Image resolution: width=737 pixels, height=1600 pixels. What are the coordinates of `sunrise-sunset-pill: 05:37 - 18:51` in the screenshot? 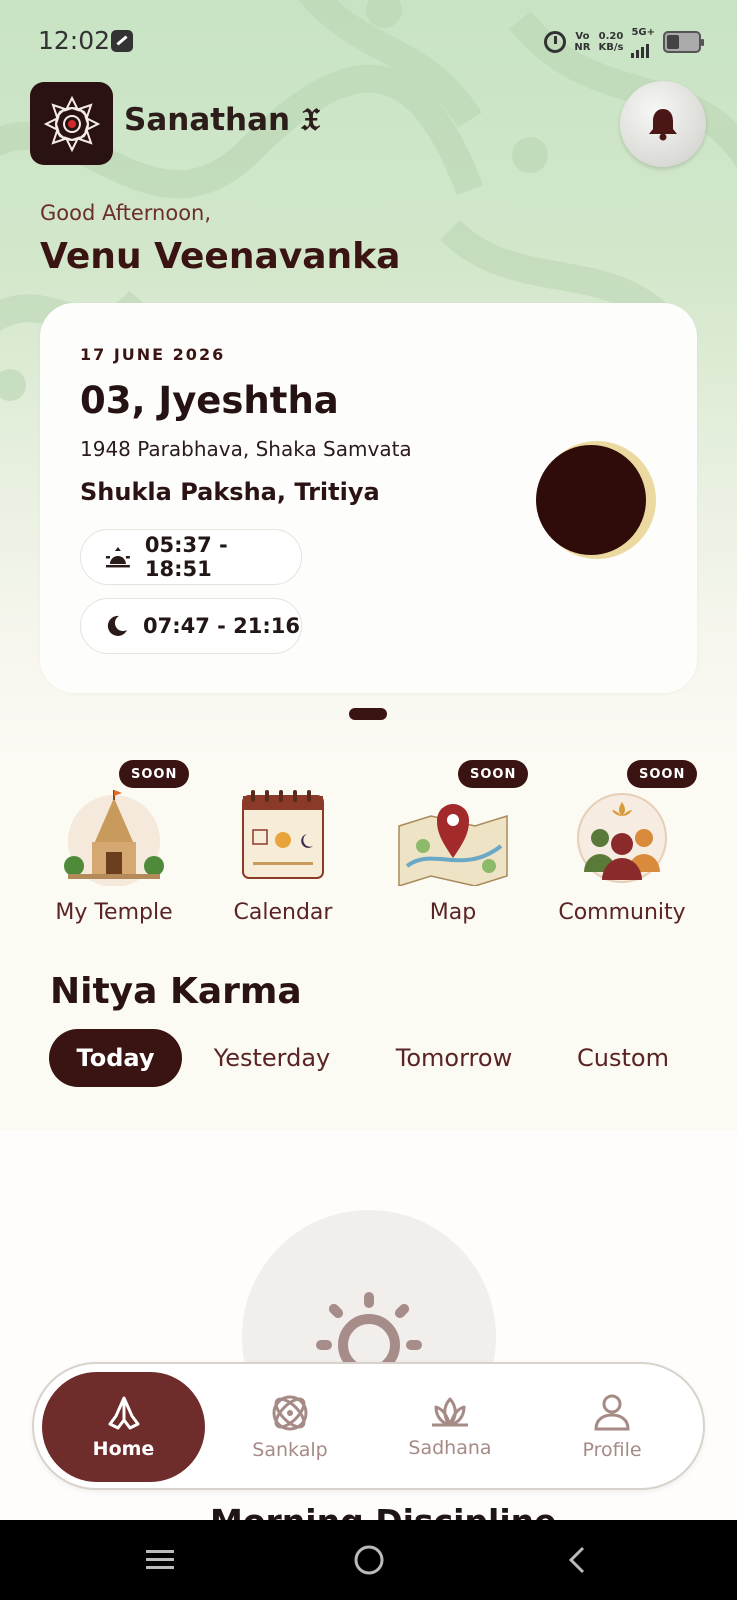 It's located at (191, 557).